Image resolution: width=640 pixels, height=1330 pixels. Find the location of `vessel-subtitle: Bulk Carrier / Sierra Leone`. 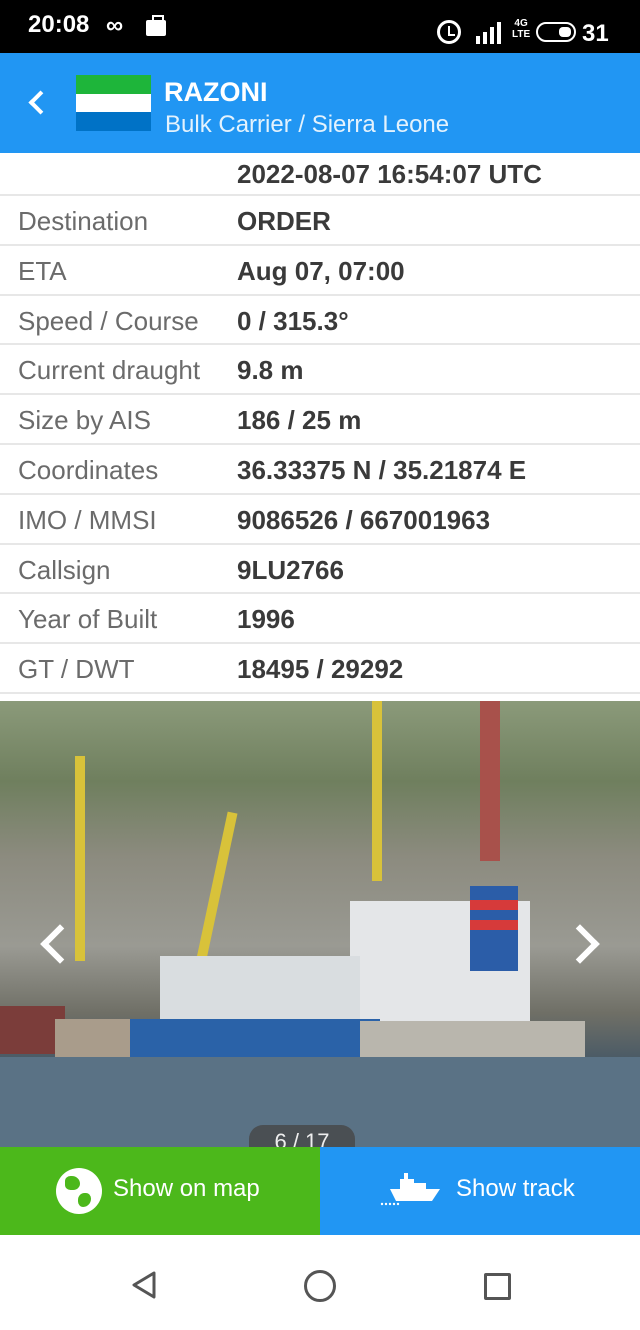

vessel-subtitle: Bulk Carrier / Sierra Leone is located at coordinates (307, 124).